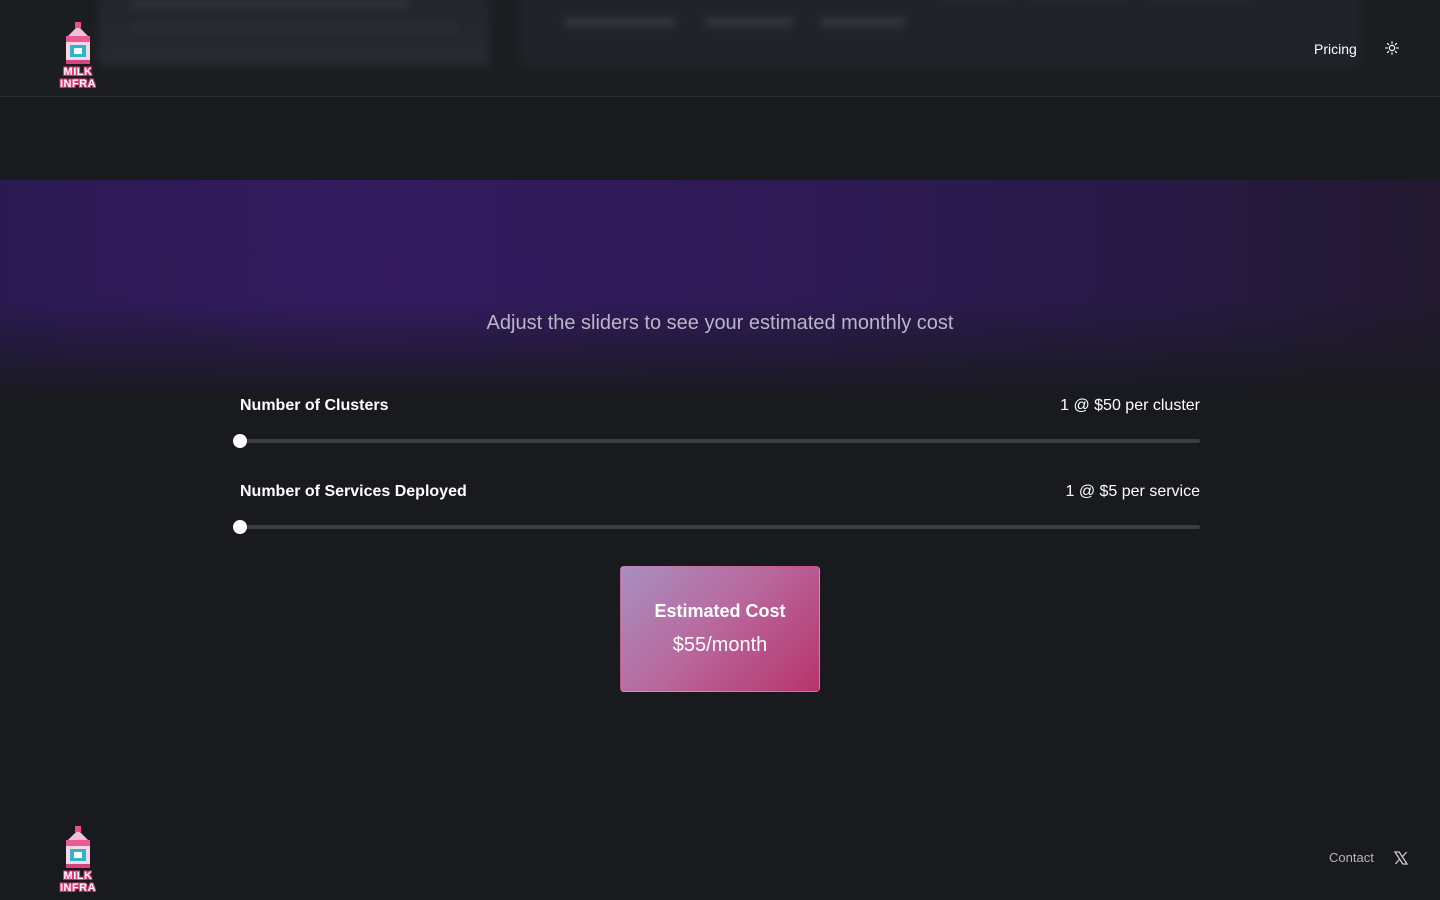  What do you see at coordinates (240, 441) in the screenshot?
I see `clusters-slider-thumb` at bounding box center [240, 441].